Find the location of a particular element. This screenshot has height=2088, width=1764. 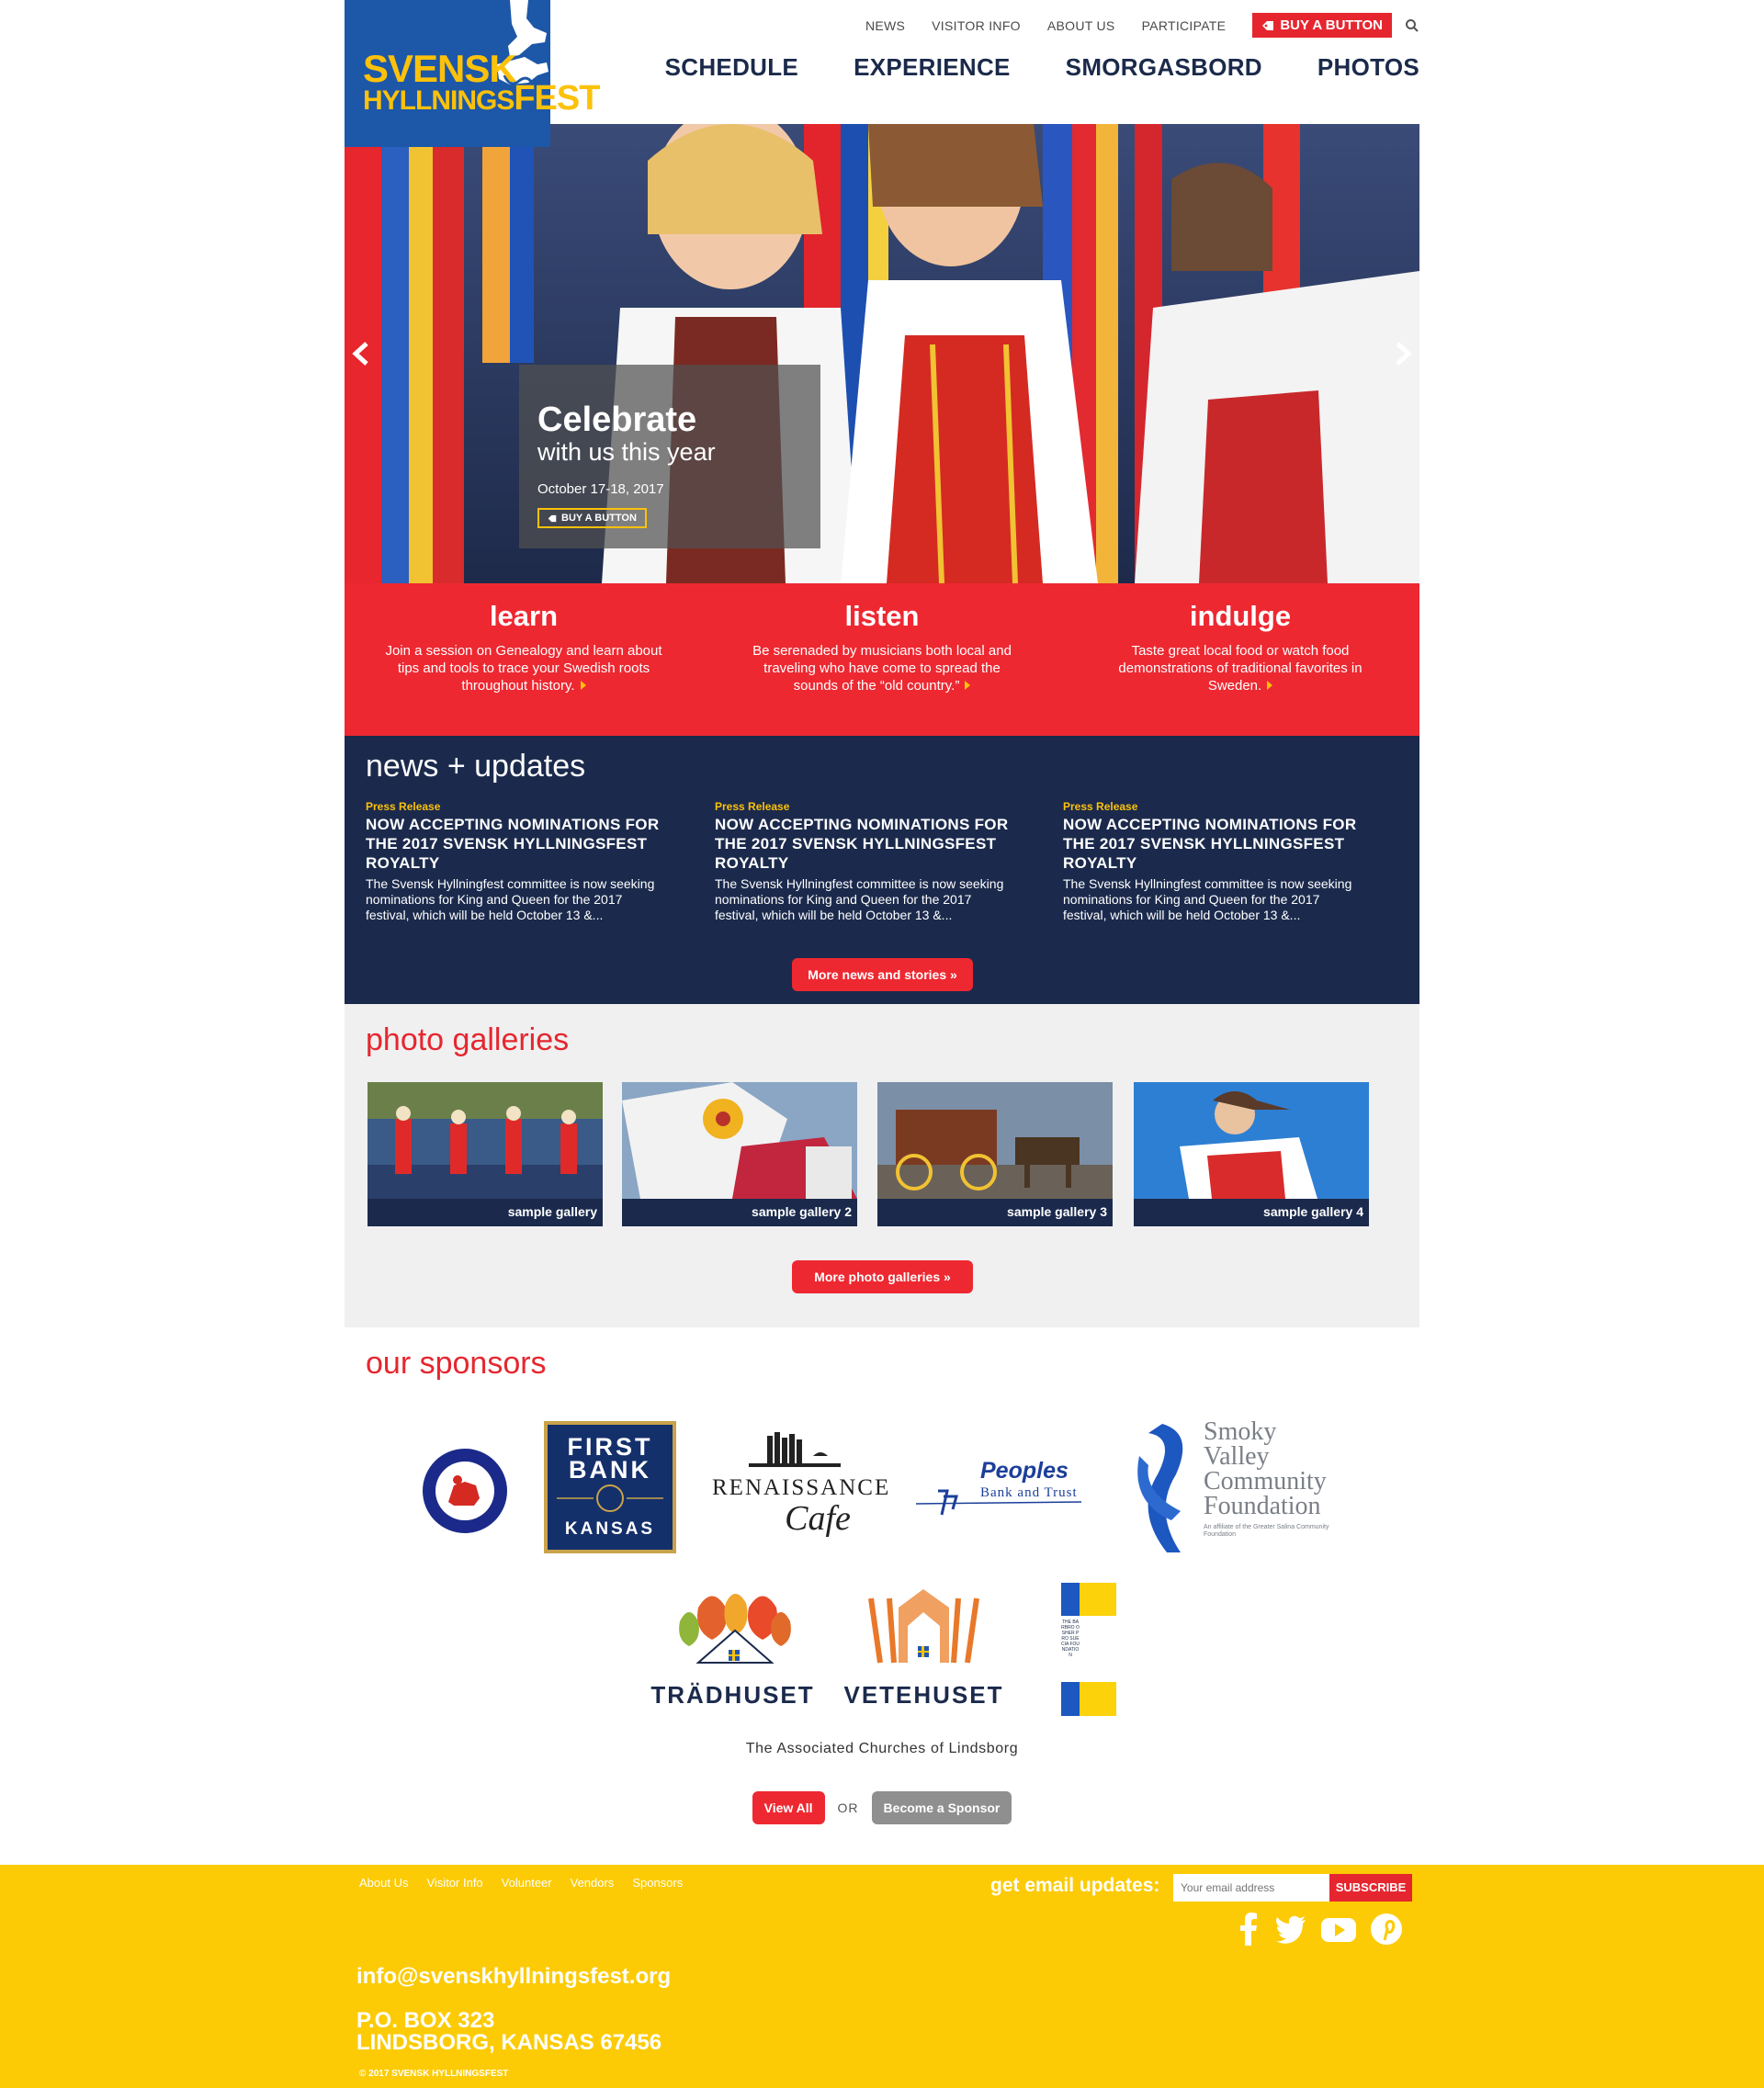

main-nav-experience: EXPERIENCE is located at coordinates (933, 67).